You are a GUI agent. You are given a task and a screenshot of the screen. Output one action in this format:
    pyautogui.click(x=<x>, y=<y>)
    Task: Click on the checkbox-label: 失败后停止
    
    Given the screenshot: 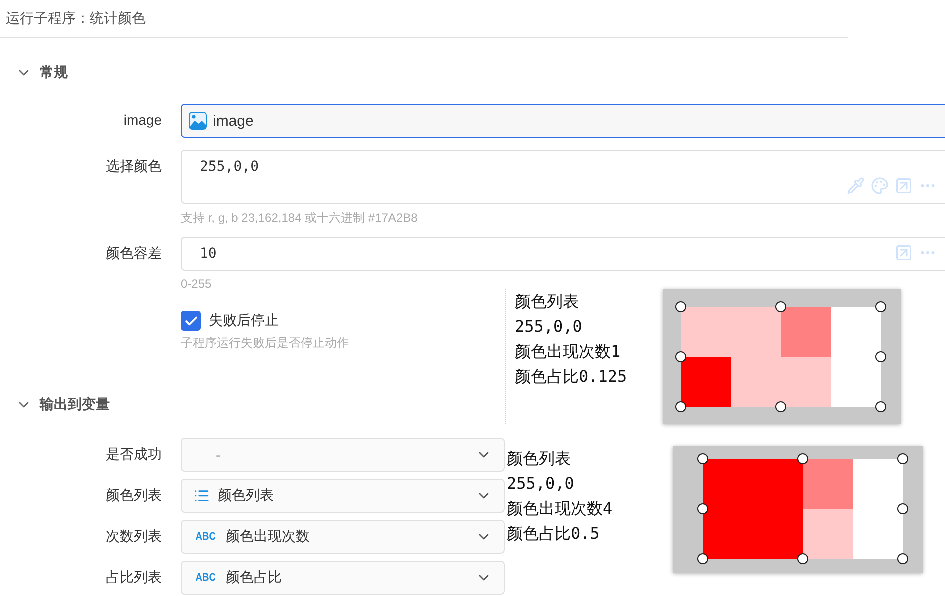 What is the action you would take?
    pyautogui.click(x=244, y=321)
    